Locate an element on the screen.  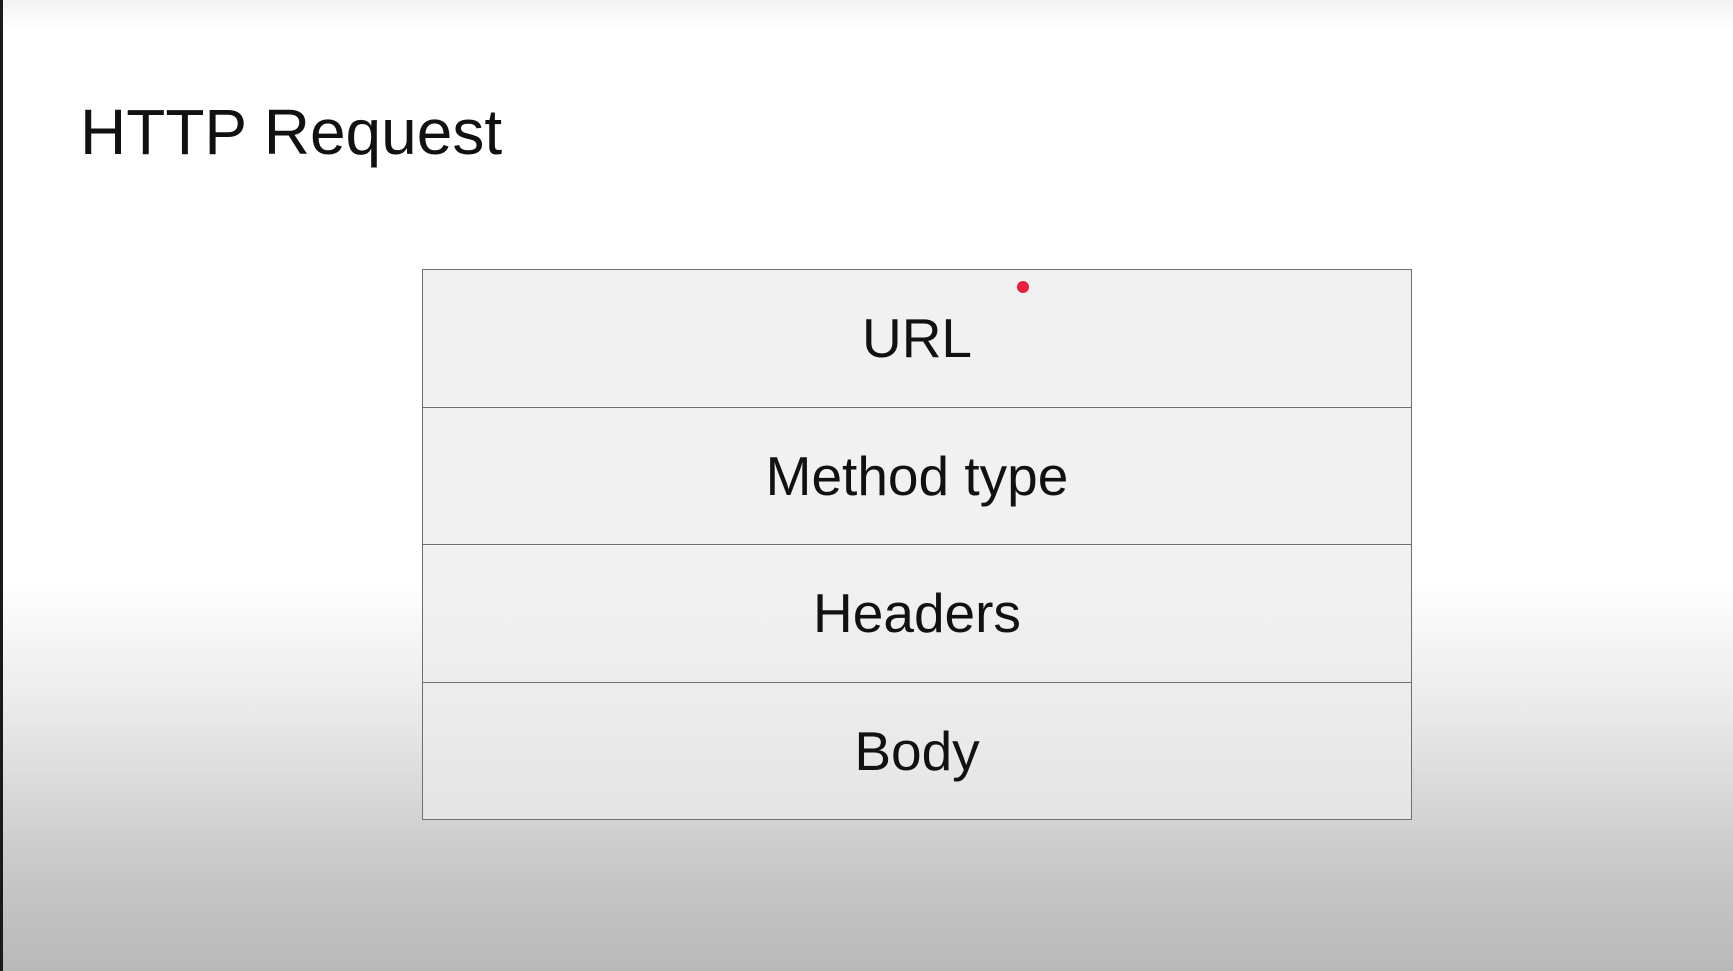
slide-title: HTTP Request is located at coordinates (291, 132).